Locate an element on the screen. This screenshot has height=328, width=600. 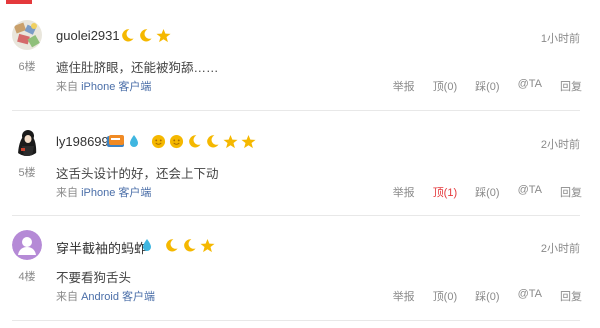
username: guolei2931 is located at coordinates (88, 35).